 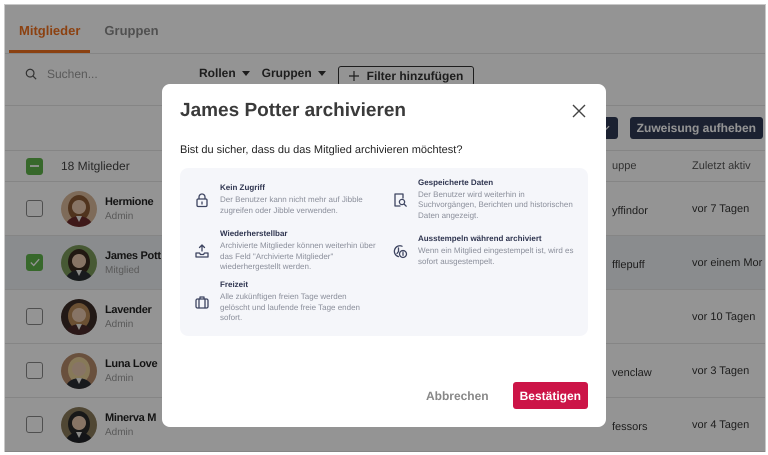 What do you see at coordinates (292, 205) in the screenshot?
I see `info-text: Der Benutzer kann nicht mehr auf Jibble zugreifen oder Jibble verwenden.` at bounding box center [292, 205].